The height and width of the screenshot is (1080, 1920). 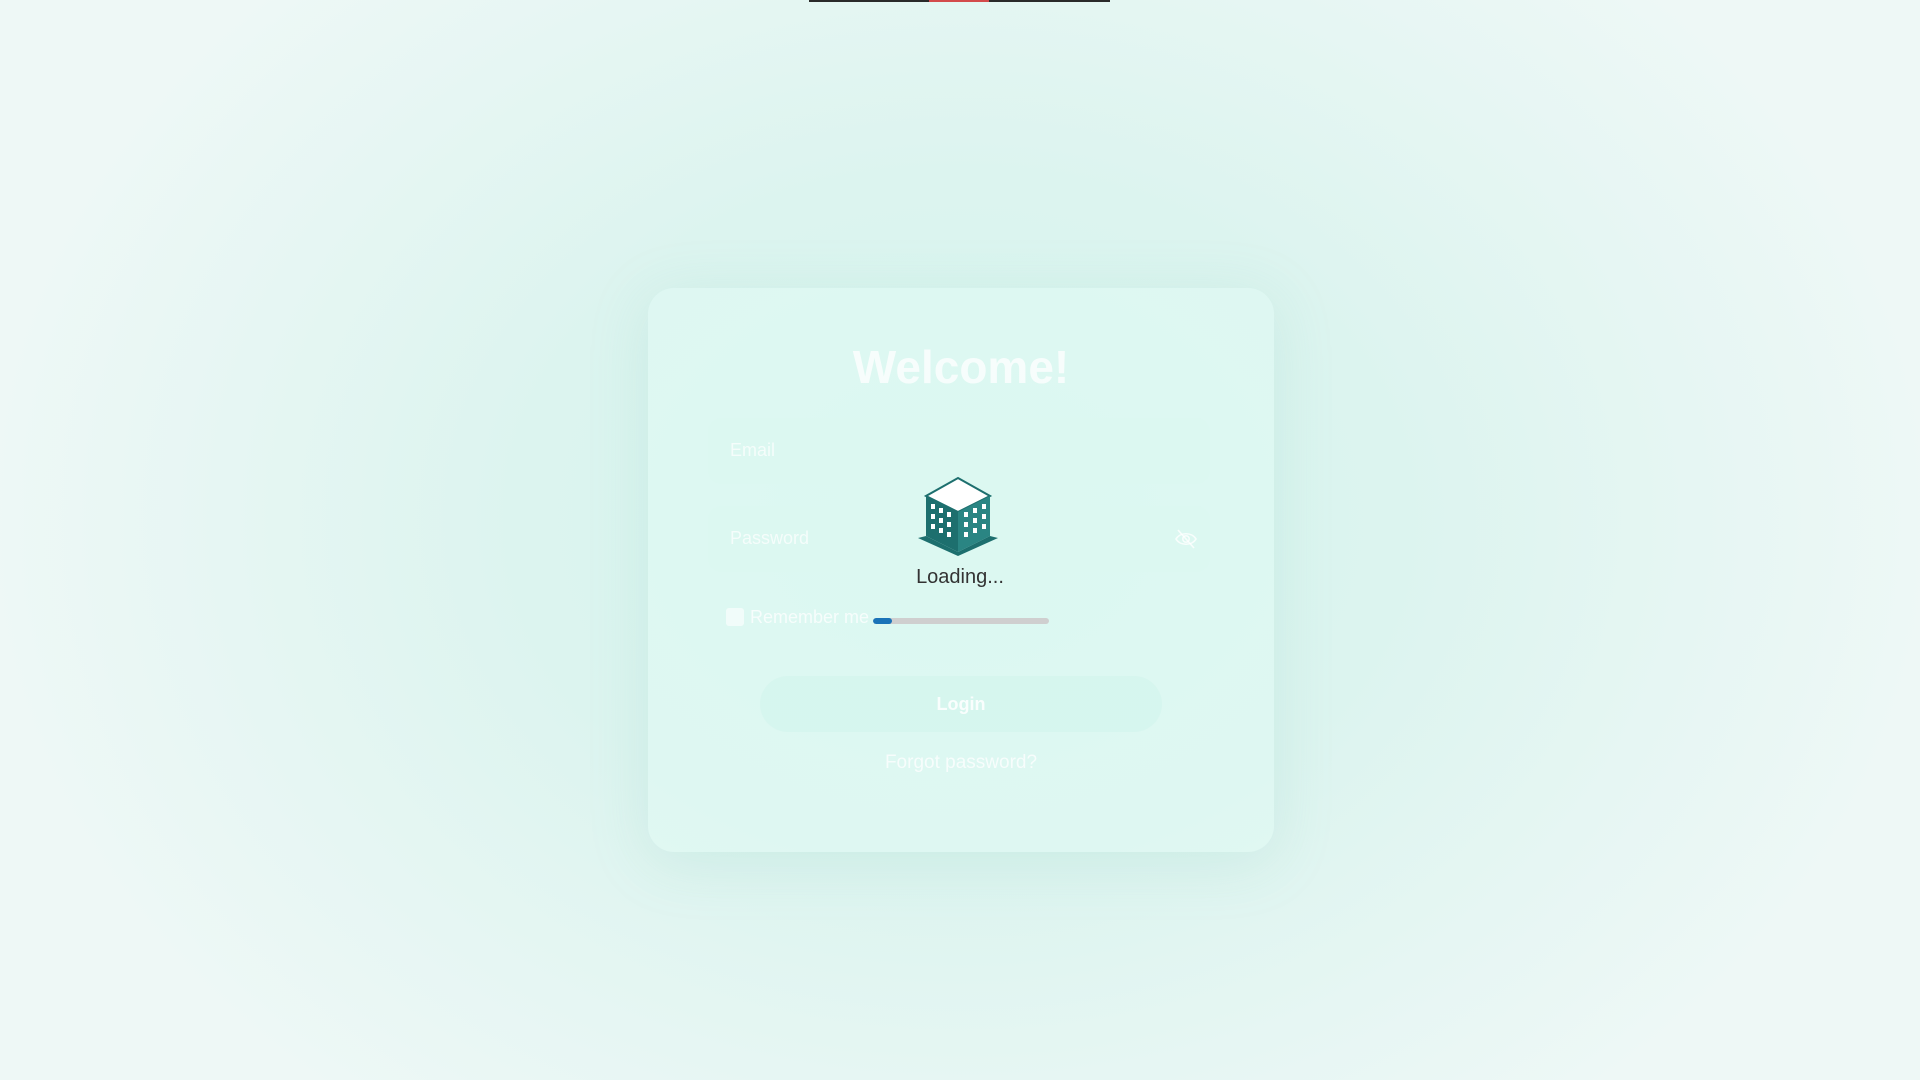 What do you see at coordinates (961, 367) in the screenshot?
I see `welcome-title: Welcome!` at bounding box center [961, 367].